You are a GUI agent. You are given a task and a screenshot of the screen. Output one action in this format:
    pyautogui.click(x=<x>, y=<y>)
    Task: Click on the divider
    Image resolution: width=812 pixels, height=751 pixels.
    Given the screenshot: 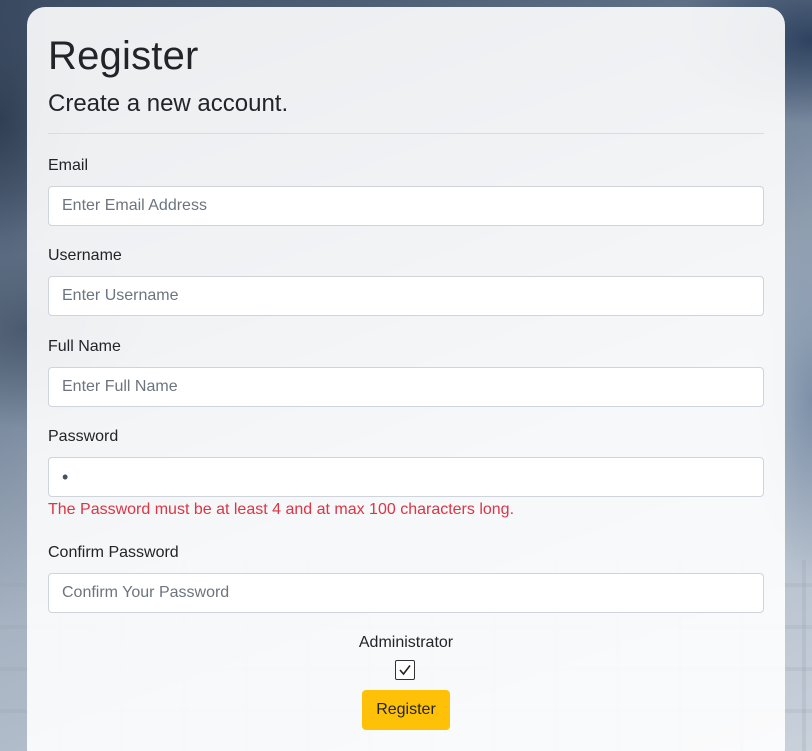 What is the action you would take?
    pyautogui.click(x=406, y=133)
    